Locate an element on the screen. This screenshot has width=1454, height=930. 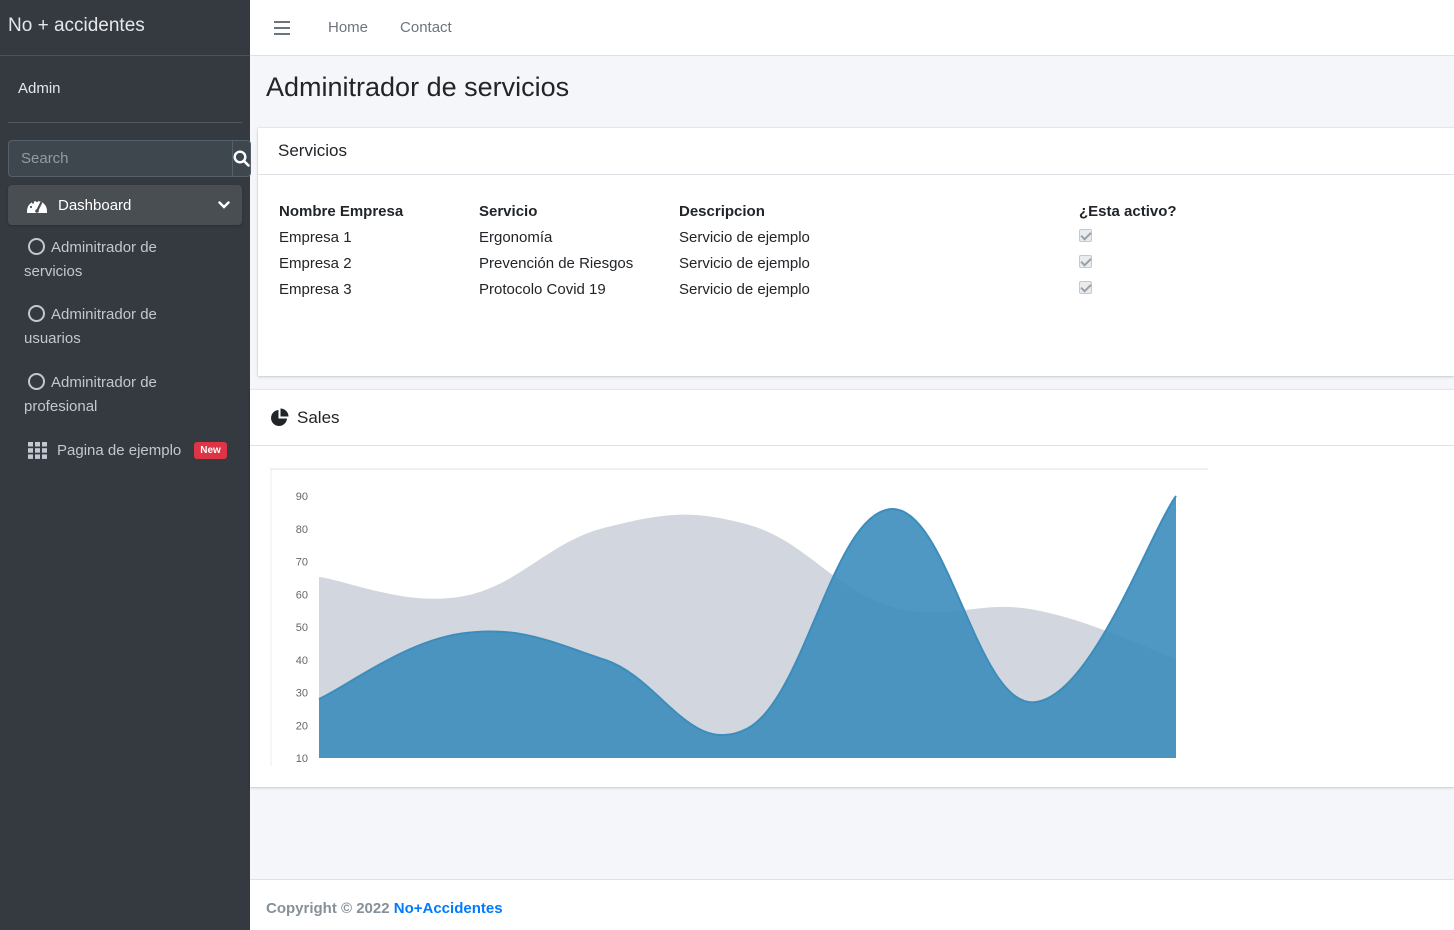
sidebar-item-label: Pagina de ejemplo is located at coordinates (119, 450).